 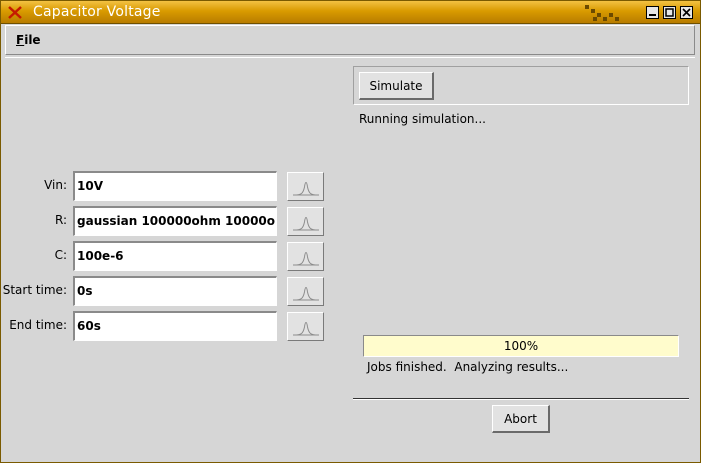 I want to click on start-time-distribution-button, so click(x=305, y=291).